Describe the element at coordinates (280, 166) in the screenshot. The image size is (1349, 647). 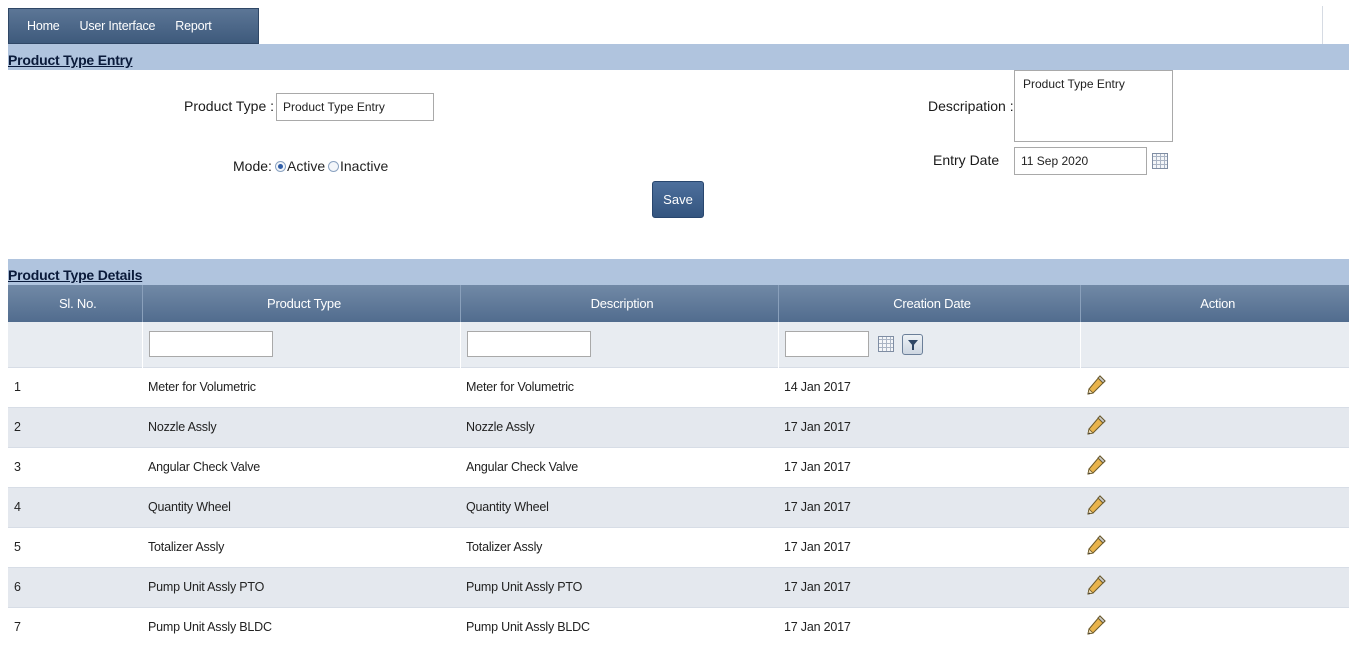
I see `radio-selected-icon` at that location.